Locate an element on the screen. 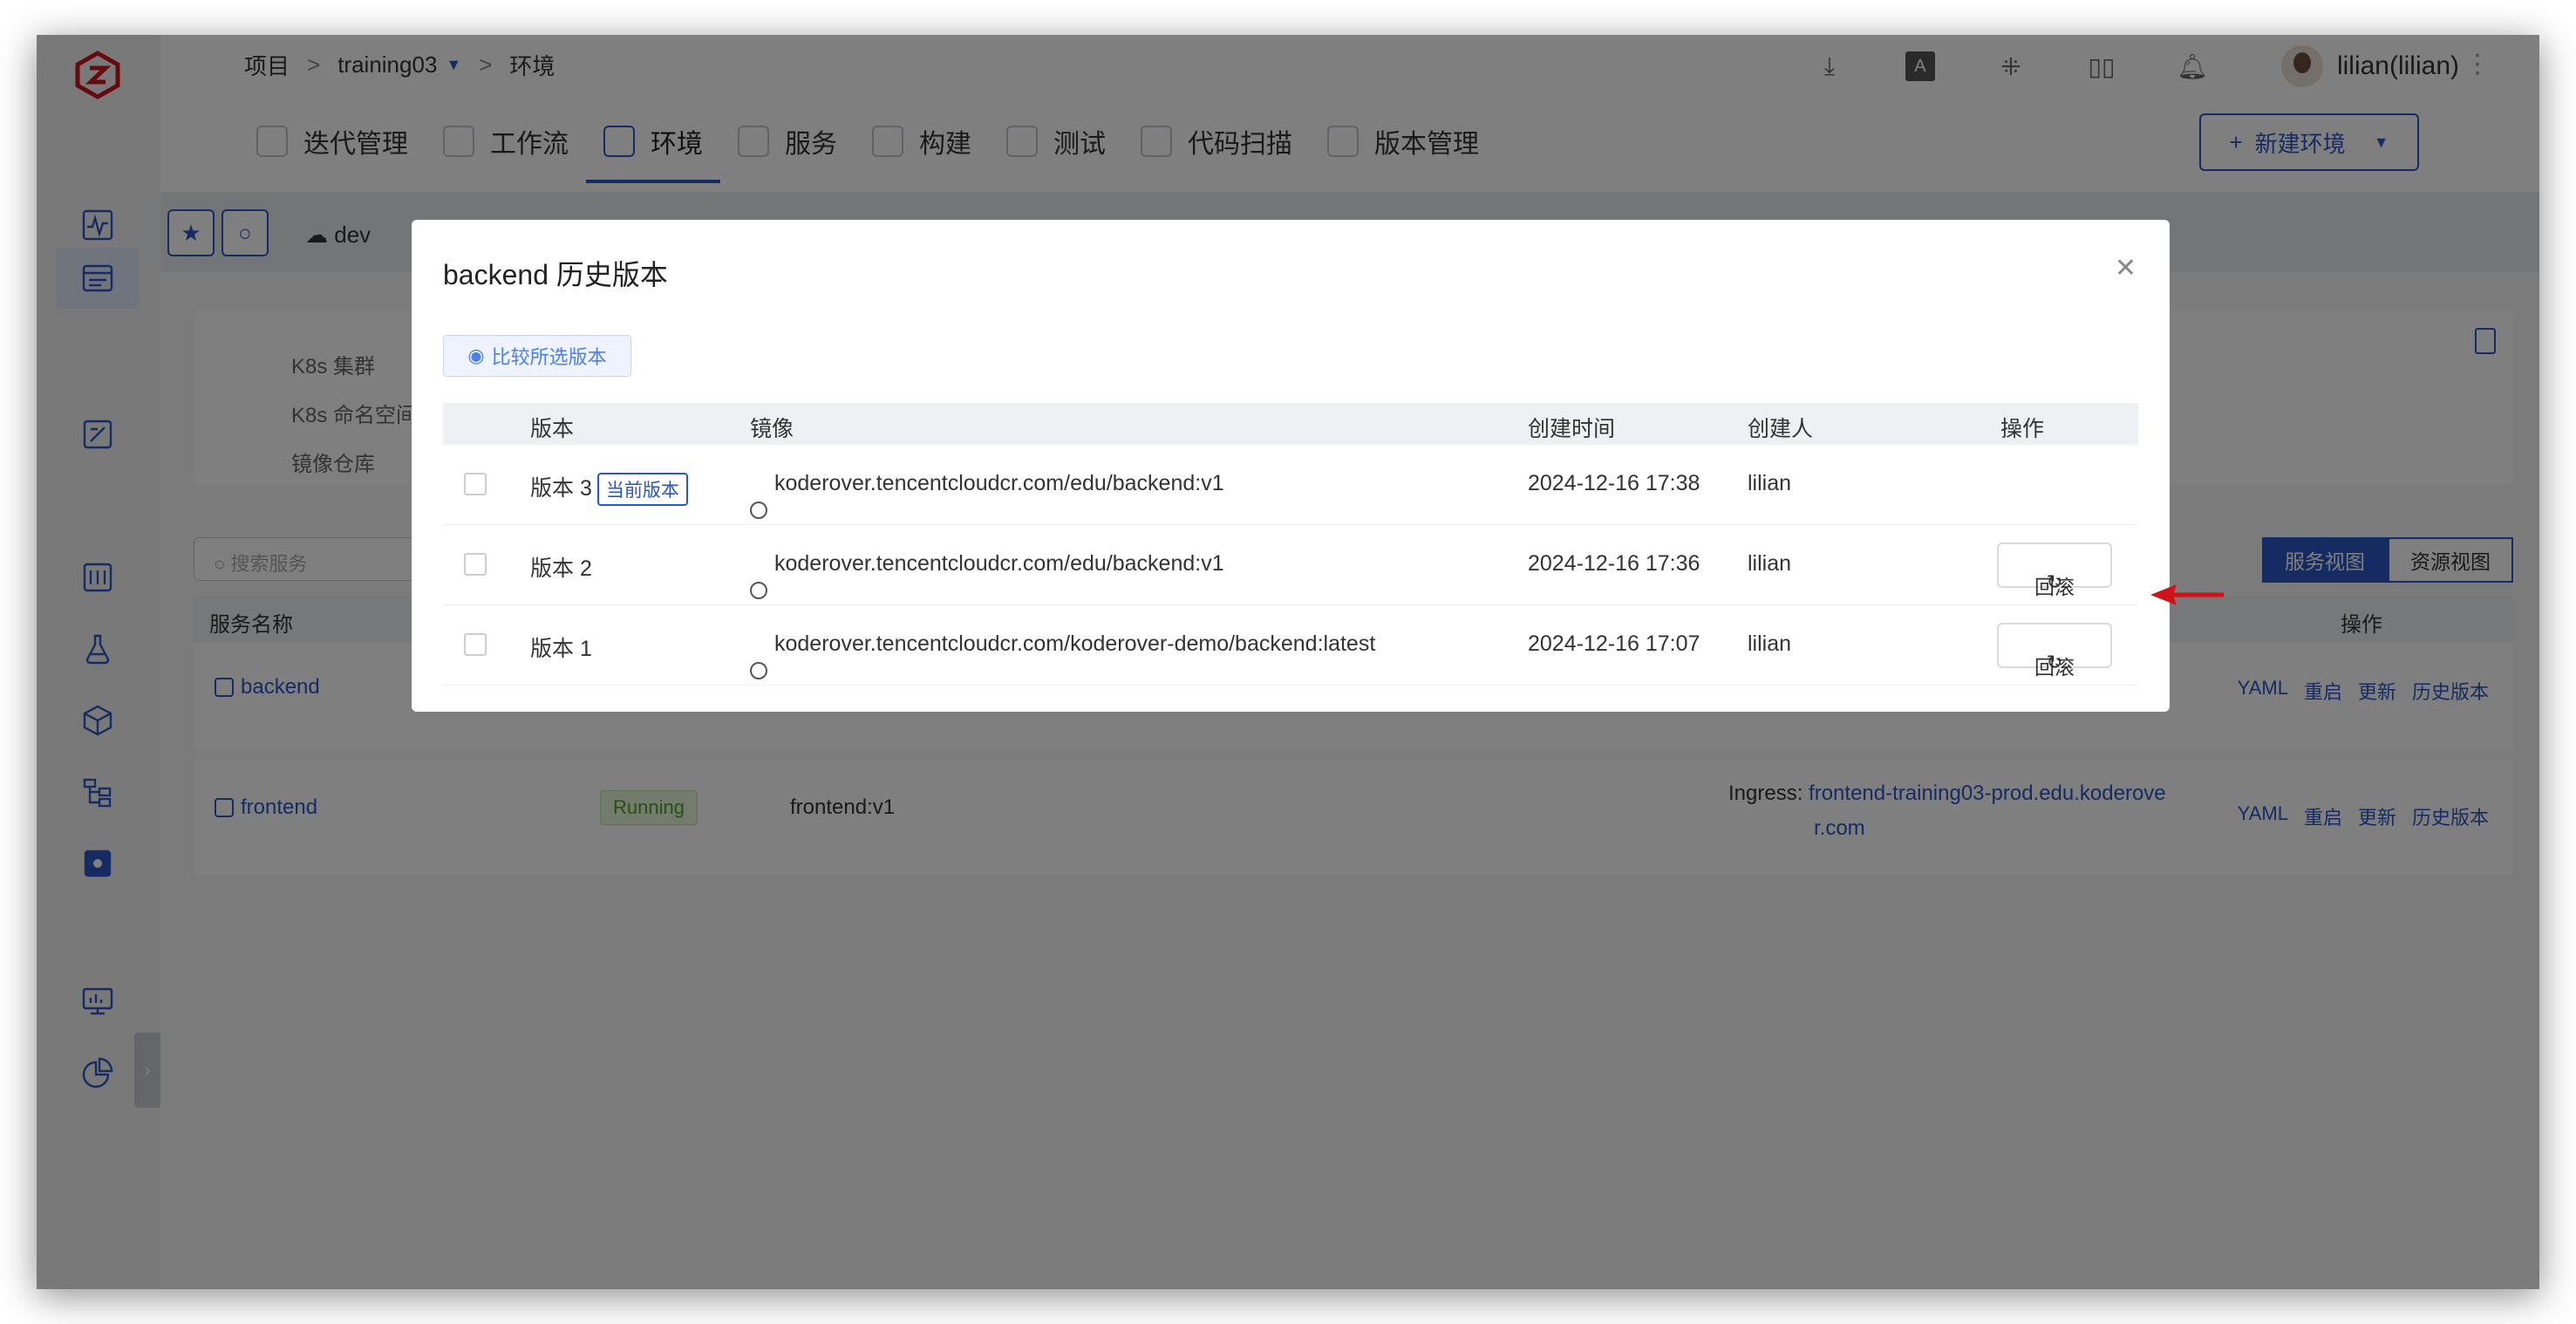 The image size is (2576, 1324). created-time: 2024-12-16 17:07 is located at coordinates (1614, 643).